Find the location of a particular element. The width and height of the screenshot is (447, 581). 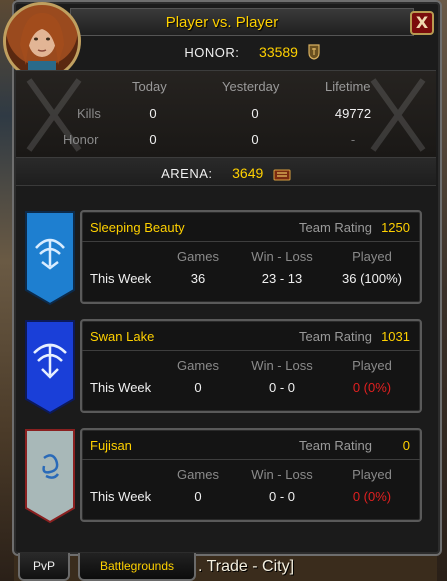

team-rating-value: 0 is located at coordinates (406, 445).